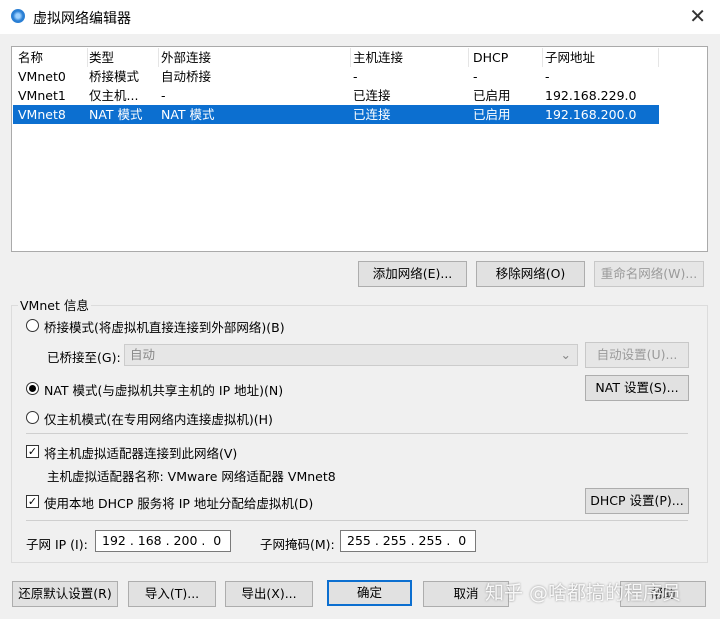 The image size is (720, 619). What do you see at coordinates (82, 19) in the screenshot?
I see `window-title: 虚拟网络编辑器` at bounding box center [82, 19].